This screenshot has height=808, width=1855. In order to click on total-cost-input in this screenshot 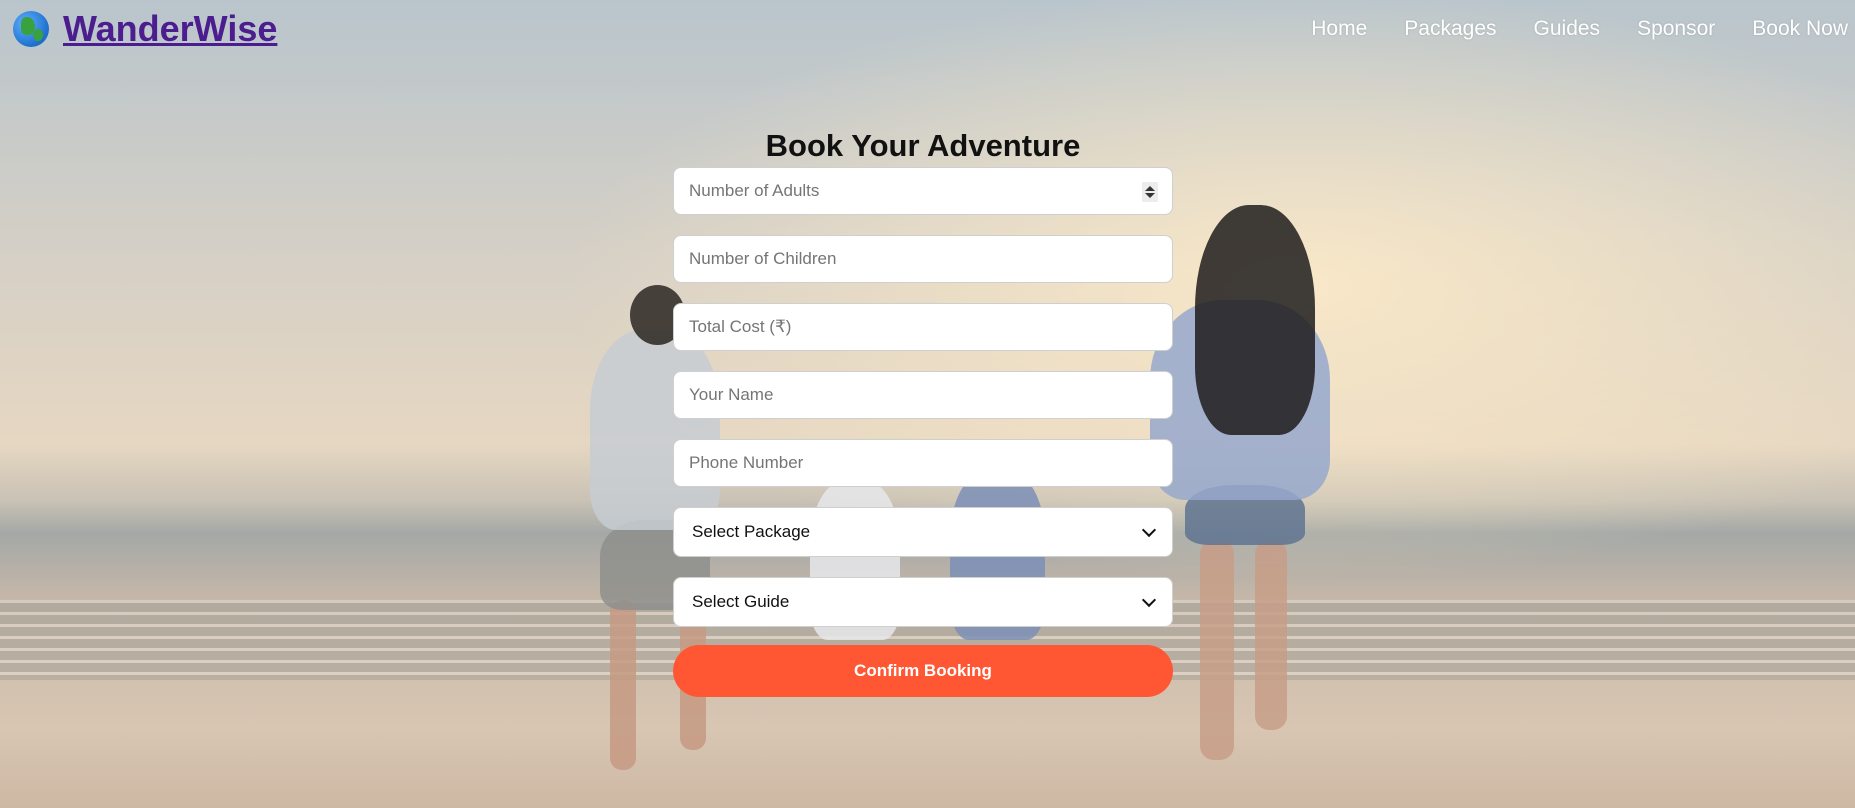, I will do `click(923, 327)`.